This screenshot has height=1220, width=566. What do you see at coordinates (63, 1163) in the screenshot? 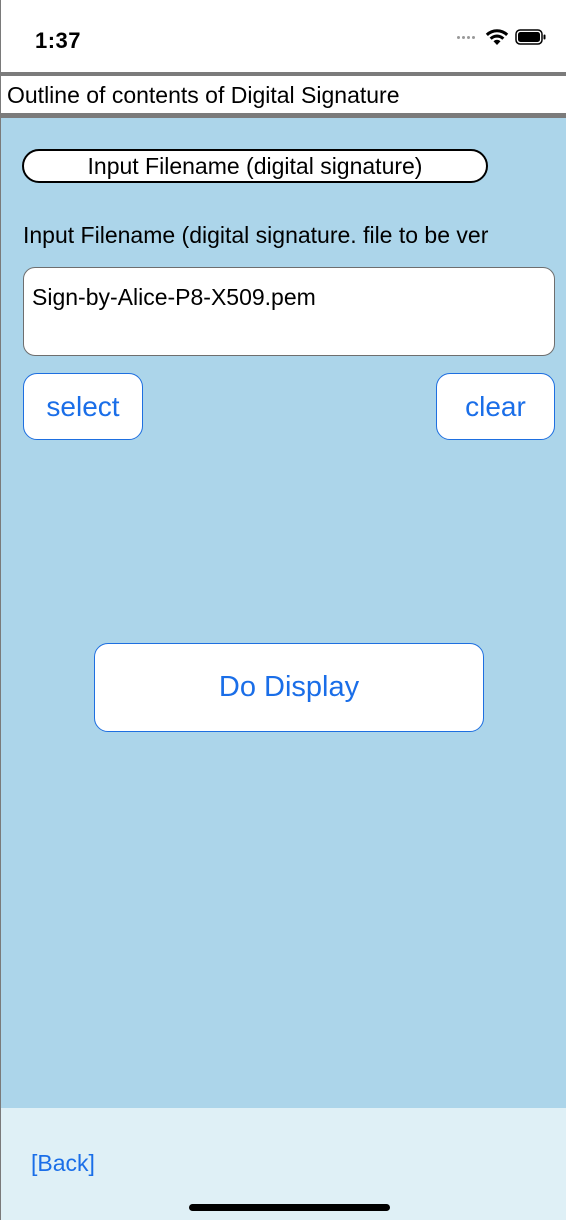
I see `back-link: [Back]` at bounding box center [63, 1163].